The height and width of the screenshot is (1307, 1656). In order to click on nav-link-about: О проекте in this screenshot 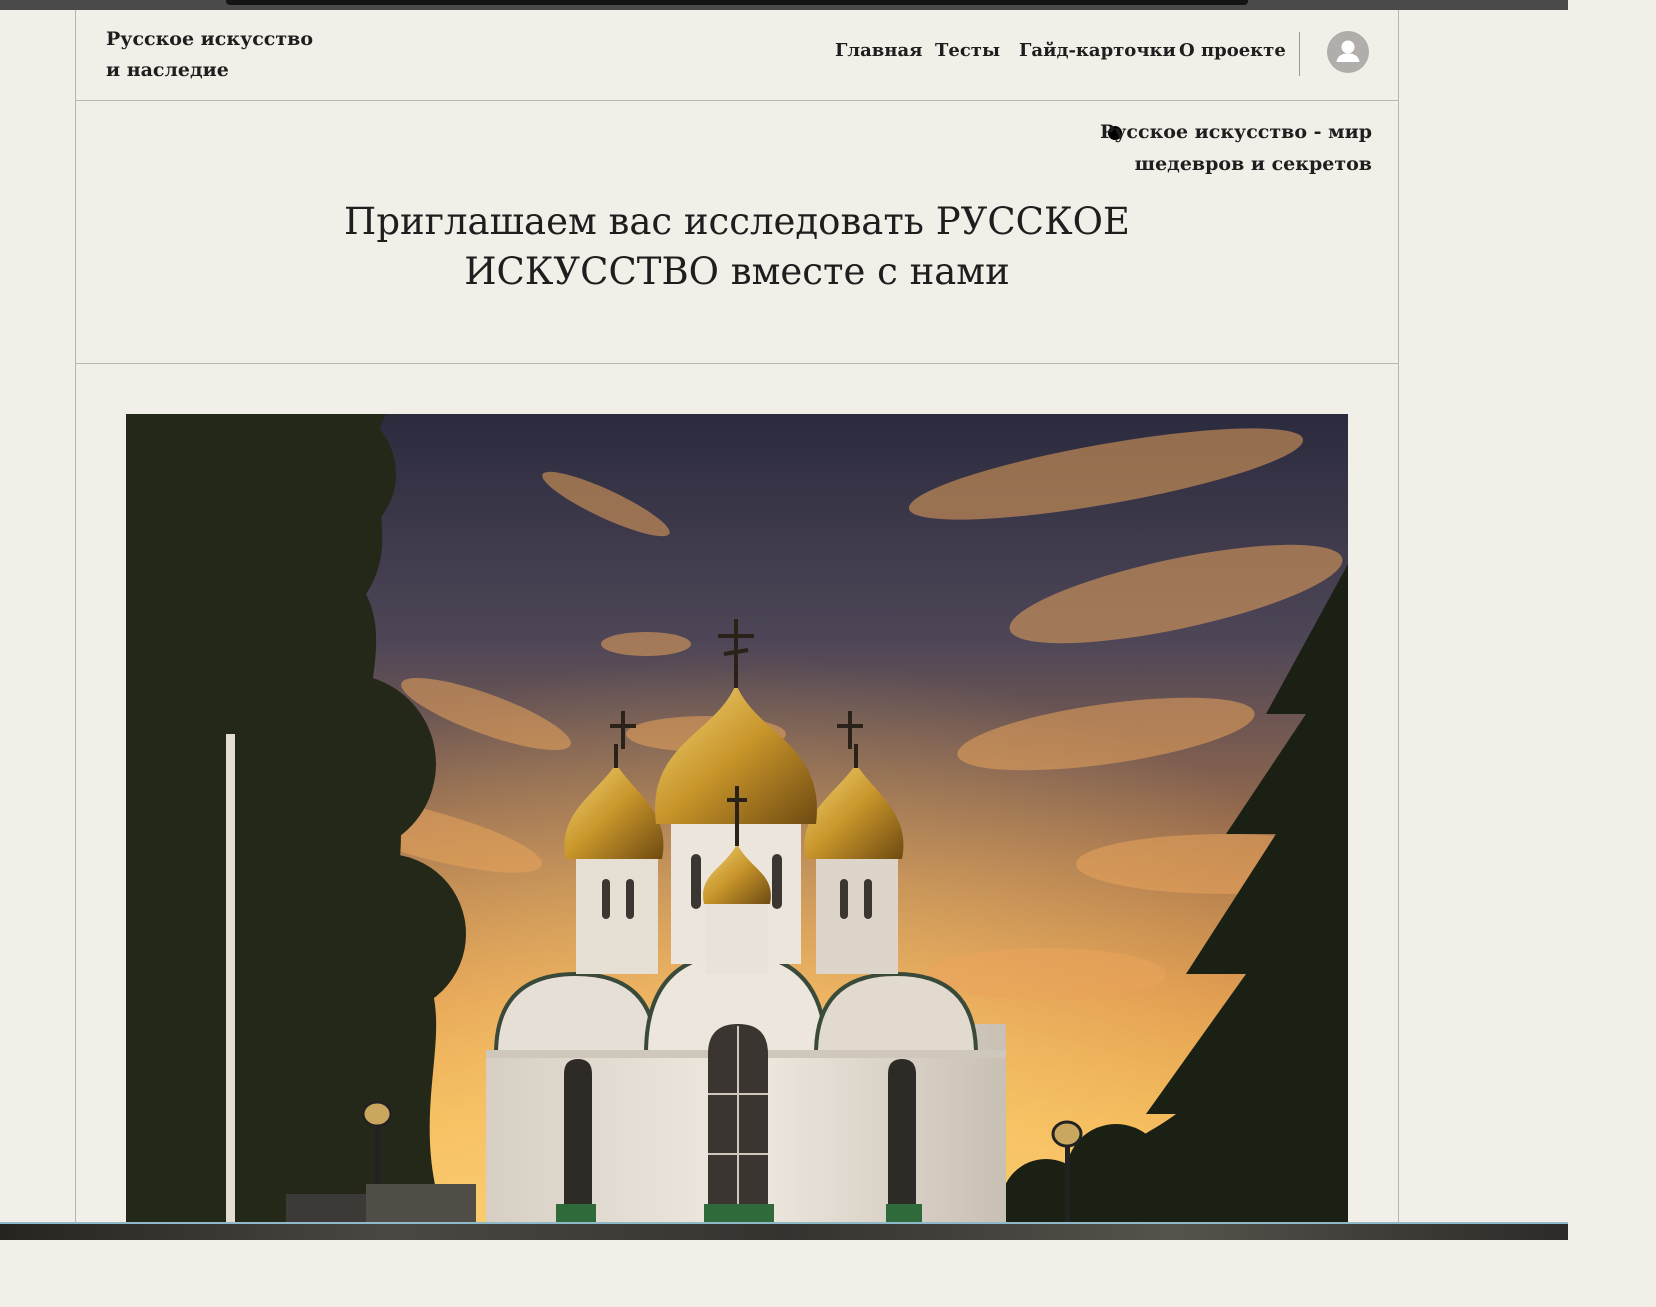, I will do `click(1232, 50)`.